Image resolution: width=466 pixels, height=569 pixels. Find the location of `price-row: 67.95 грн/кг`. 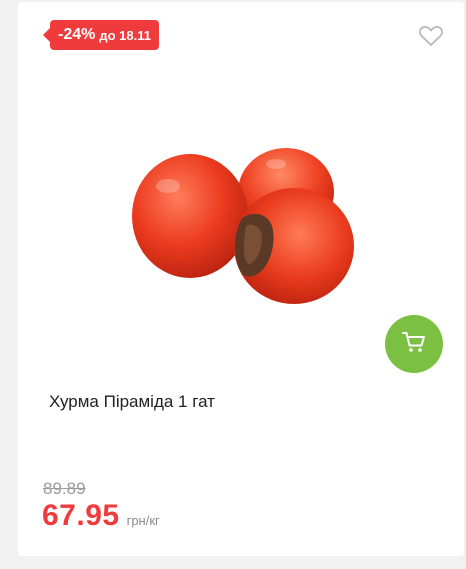

price-row: 67.95 грн/кг is located at coordinates (101, 516).